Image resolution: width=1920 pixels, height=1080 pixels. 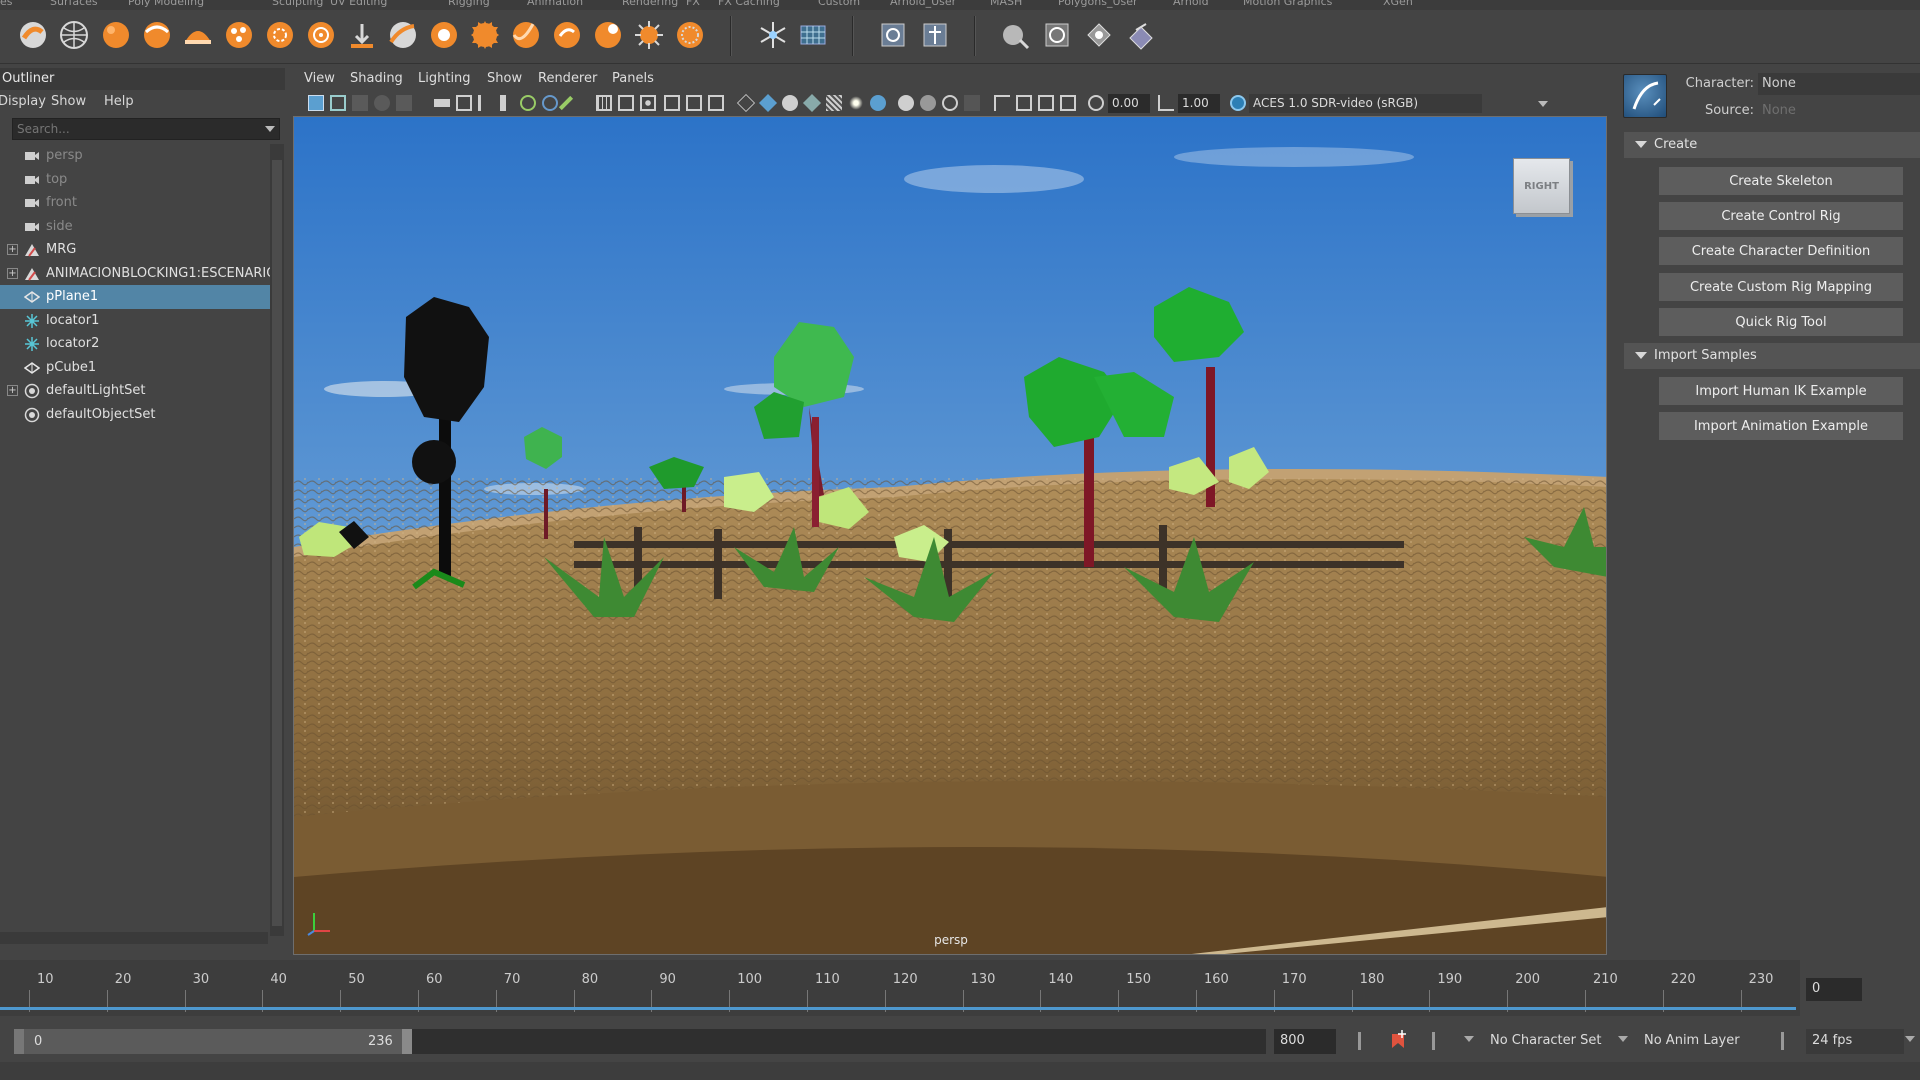 What do you see at coordinates (297, 4) in the screenshot?
I see `shelf-tab: Sculpting` at bounding box center [297, 4].